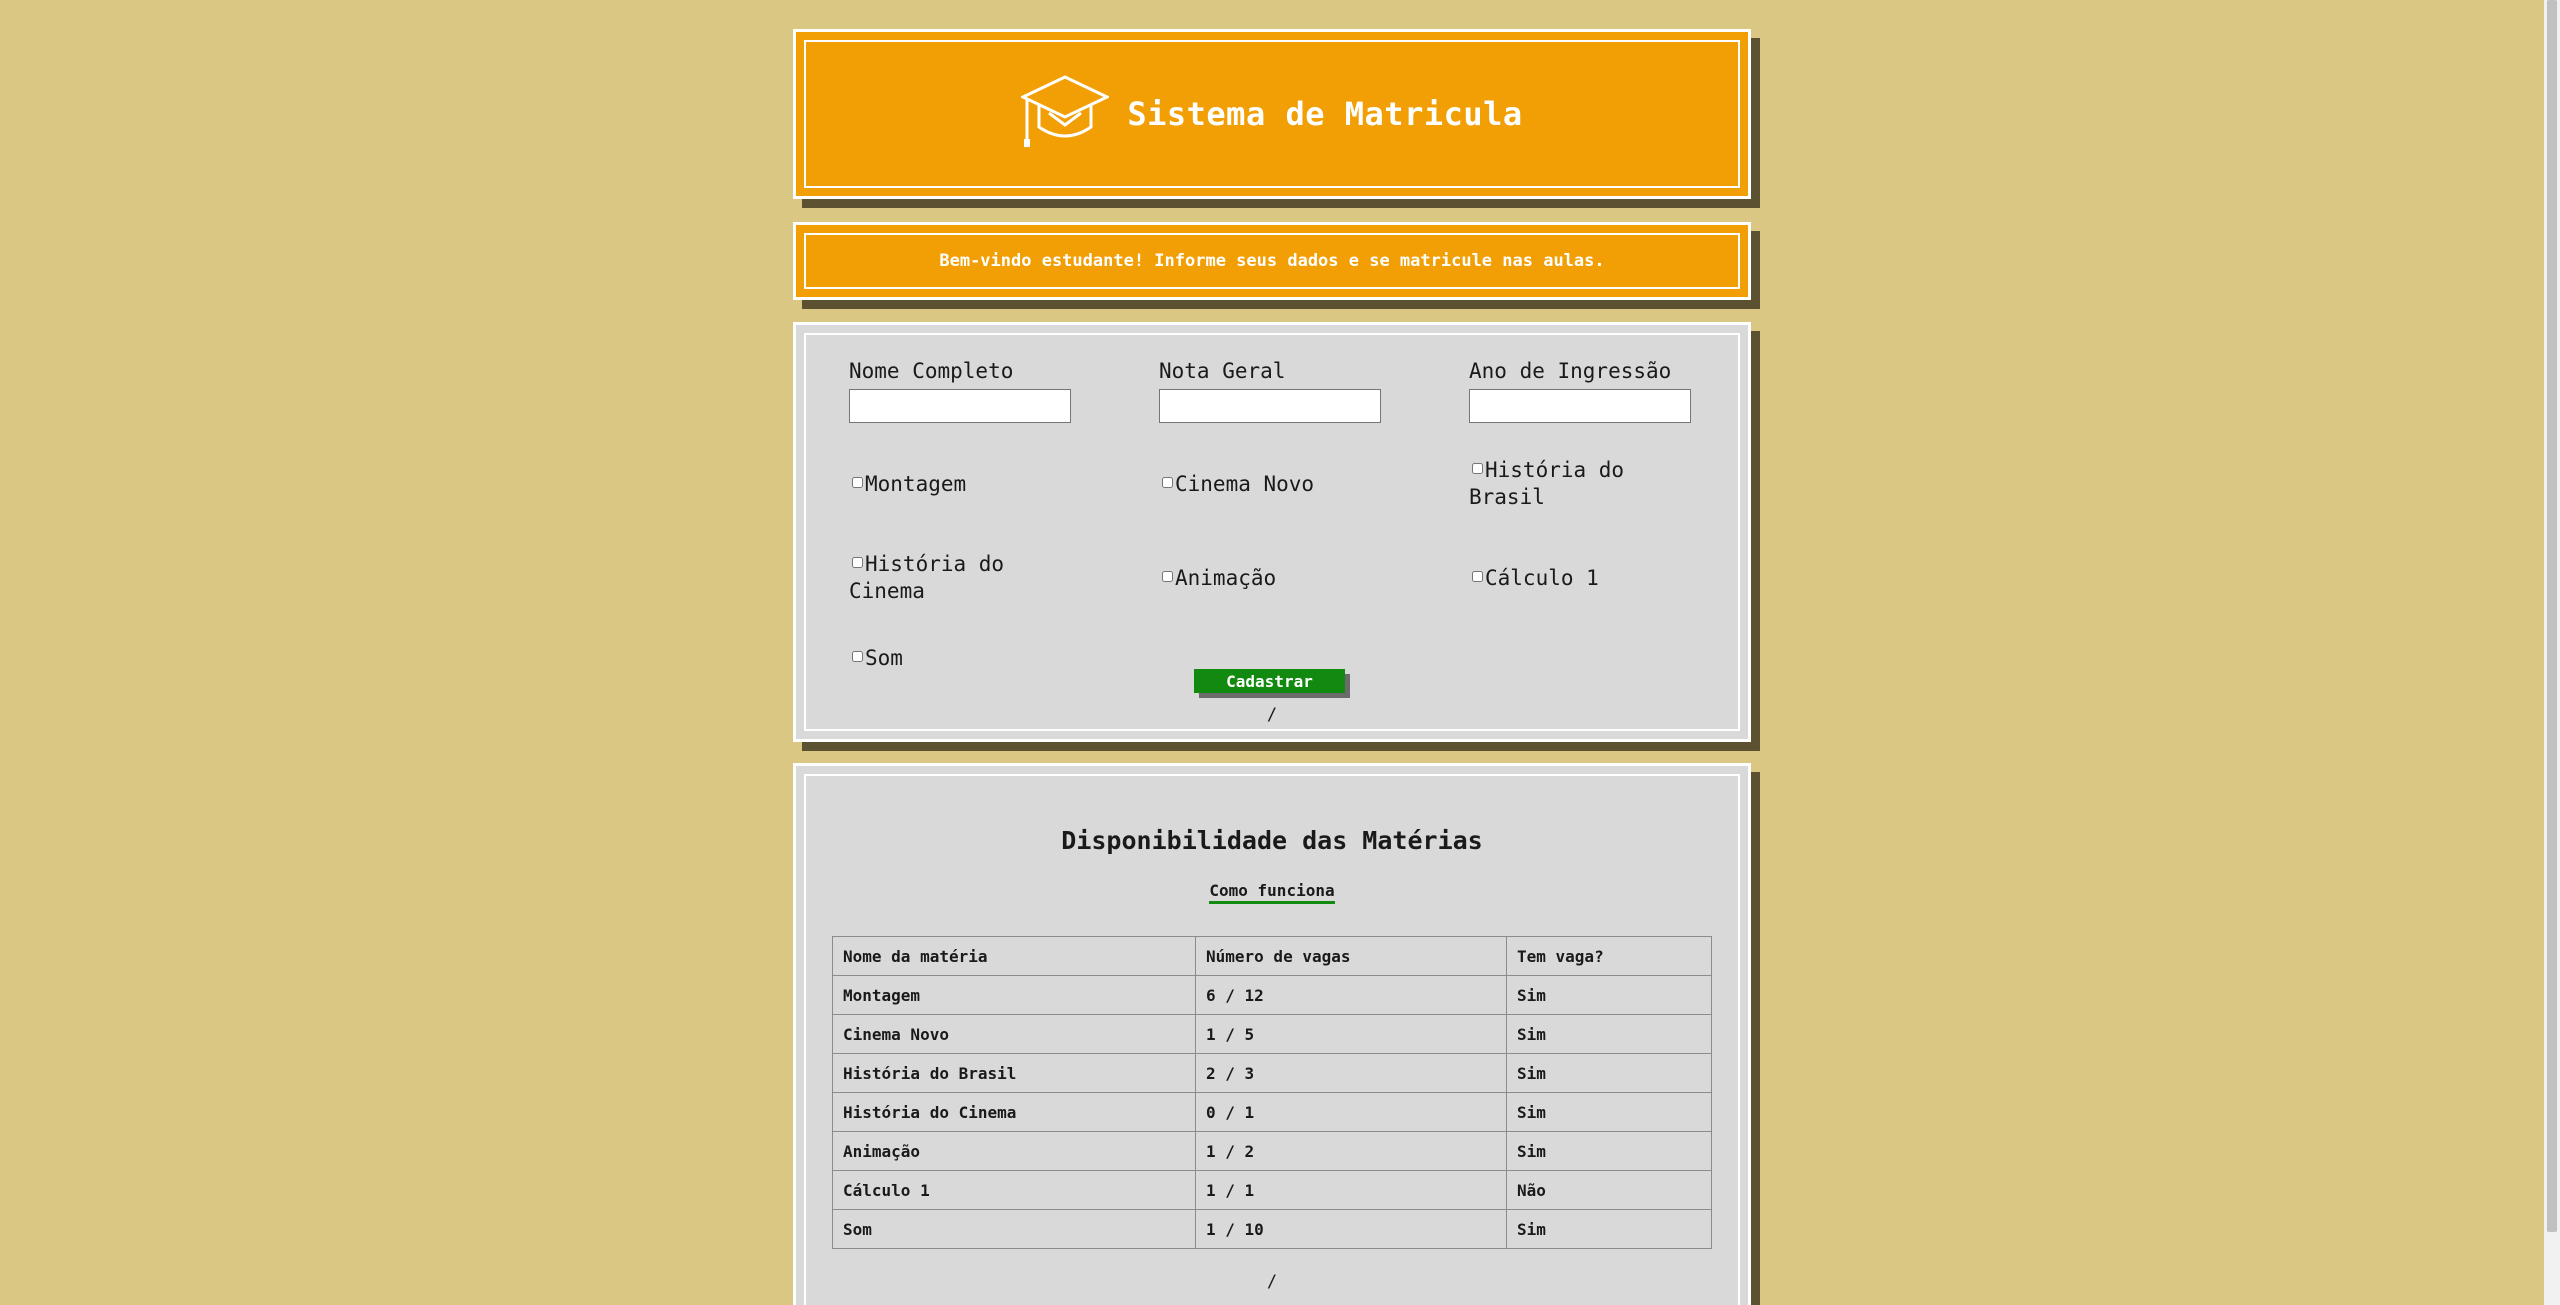 The height and width of the screenshot is (1305, 2560). Describe the element at coordinates (1351, 1190) in the screenshot. I see `subject-vacancies: 1 / 1` at that location.